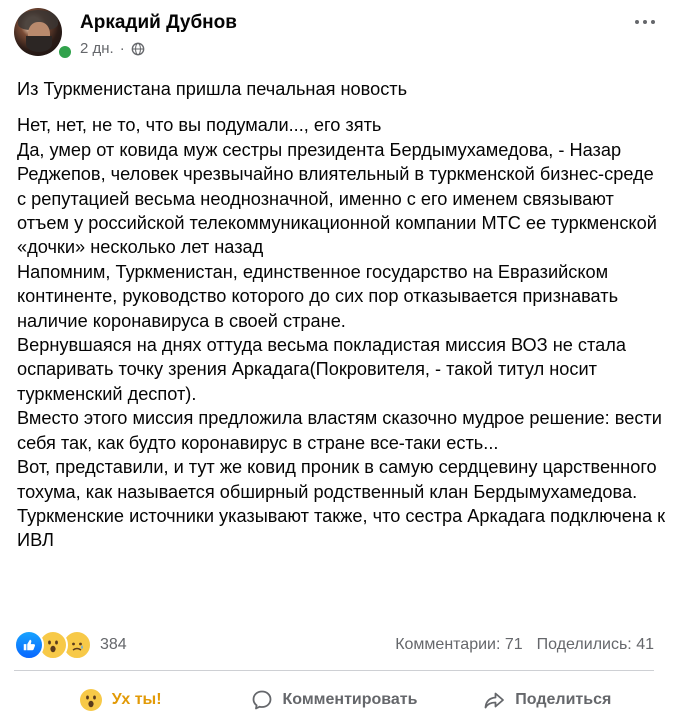 The image size is (680, 727). I want to click on post-stats: 384 Комментарии: 71 Поделились: 41, so click(334, 644).